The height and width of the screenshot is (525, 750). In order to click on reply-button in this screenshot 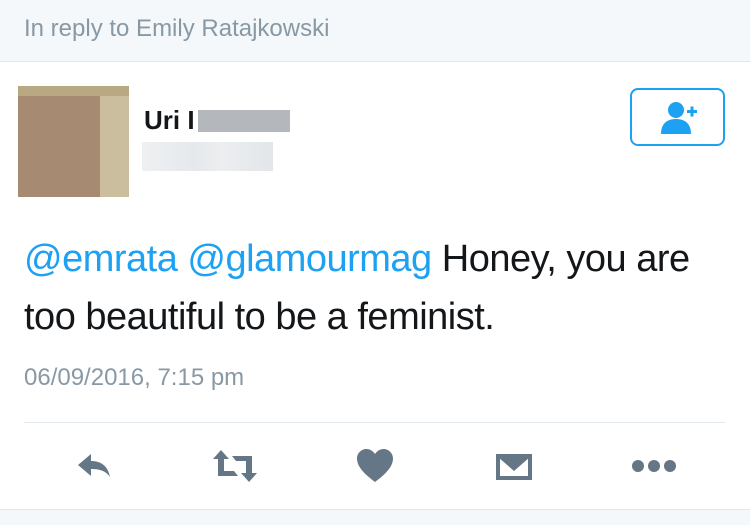, I will do `click(94, 466)`.